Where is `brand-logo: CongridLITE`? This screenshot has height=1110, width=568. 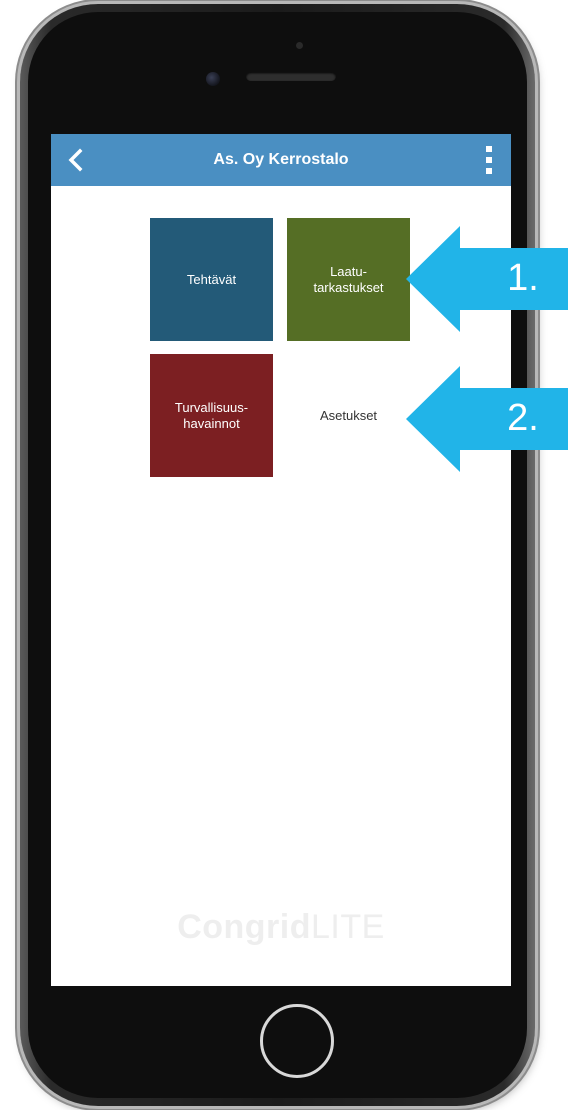 brand-logo: CongridLITE is located at coordinates (281, 927).